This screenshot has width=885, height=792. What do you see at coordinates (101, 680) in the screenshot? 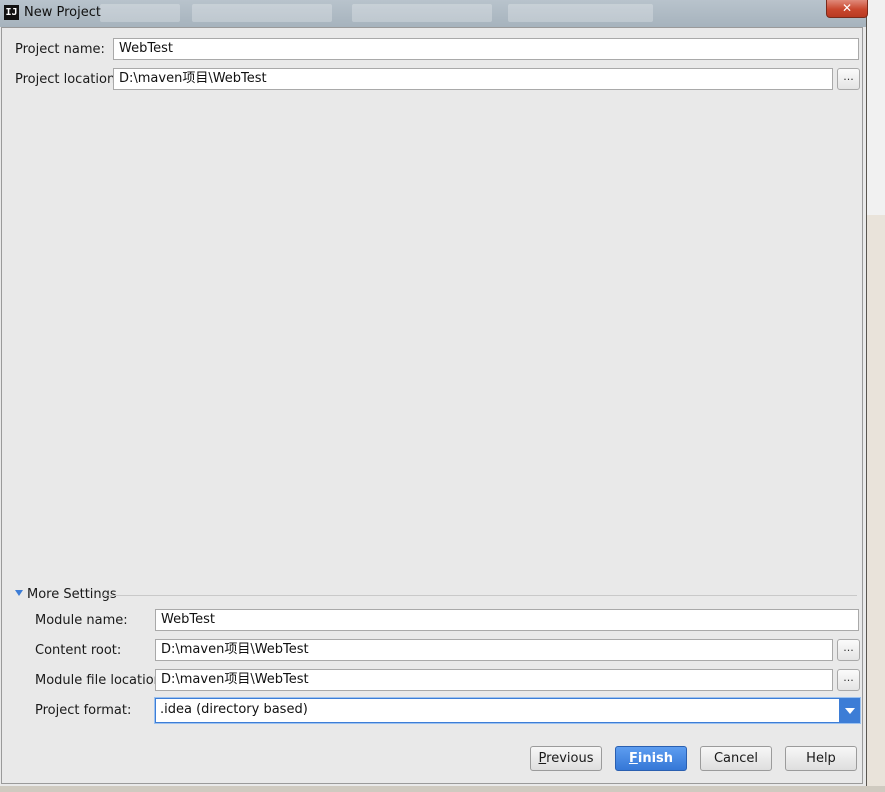
I see `module-file-location-label: Module file location:` at bounding box center [101, 680].